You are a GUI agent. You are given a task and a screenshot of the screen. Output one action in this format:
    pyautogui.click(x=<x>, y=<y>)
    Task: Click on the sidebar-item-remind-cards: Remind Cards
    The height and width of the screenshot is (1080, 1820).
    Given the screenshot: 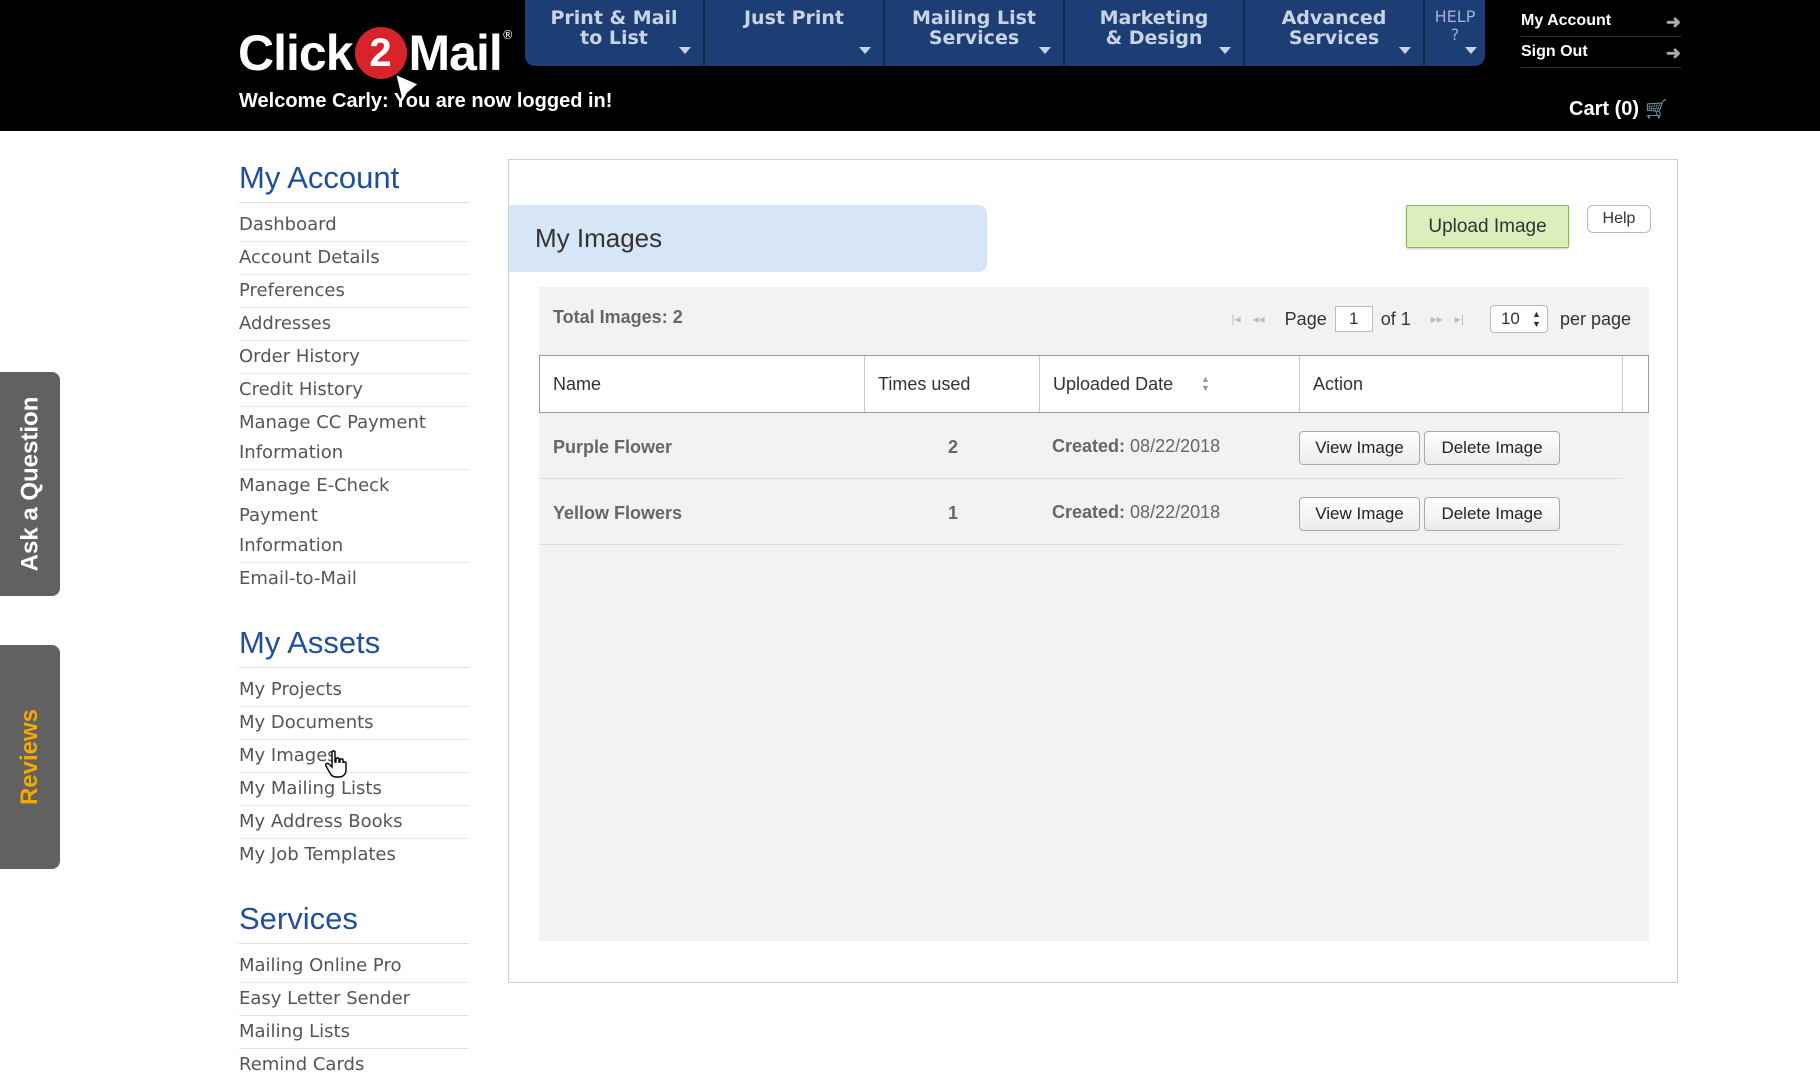 What is the action you would take?
    pyautogui.click(x=354, y=1064)
    